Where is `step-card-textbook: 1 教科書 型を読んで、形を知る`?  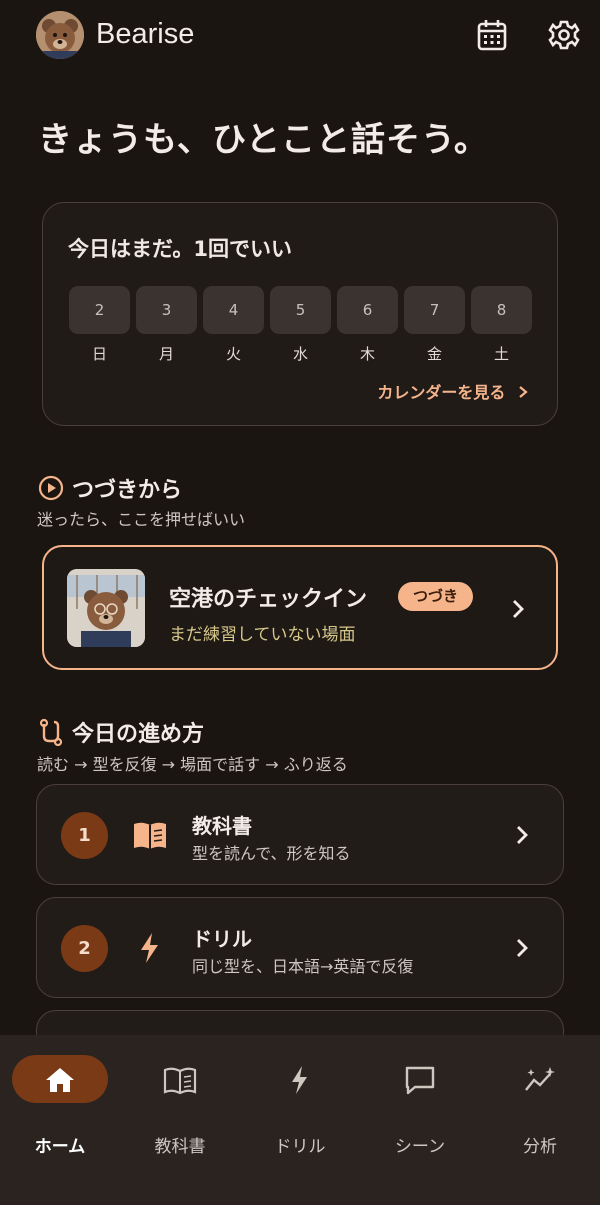 step-card-textbook: 1 教科書 型を読んで、形を知る is located at coordinates (300, 834).